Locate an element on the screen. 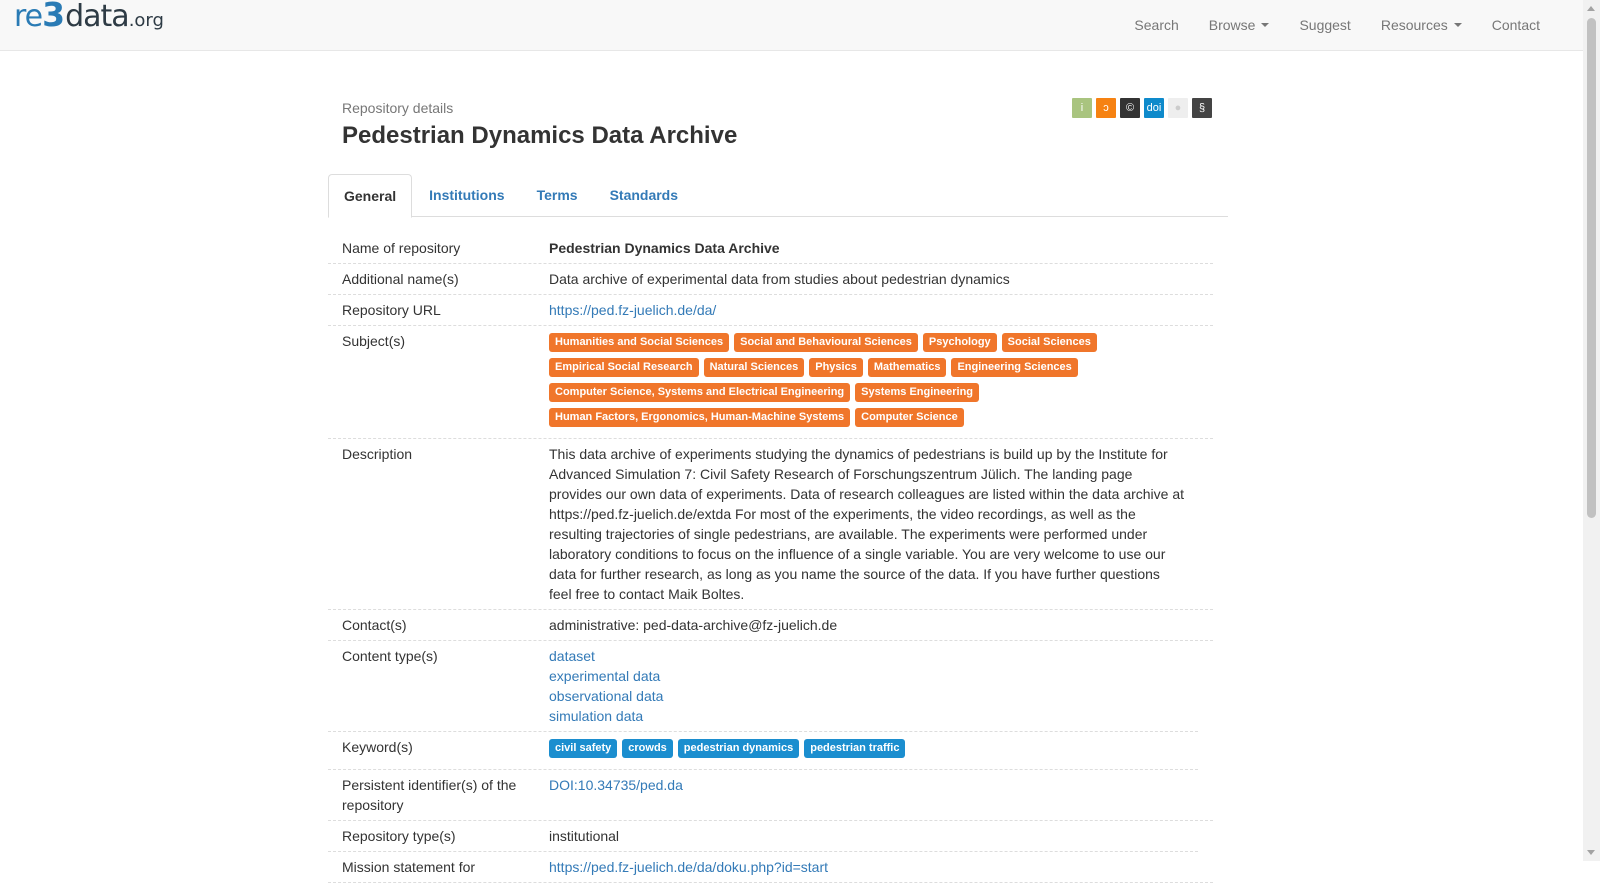  nav-browse: Browse is located at coordinates (1239, 25).